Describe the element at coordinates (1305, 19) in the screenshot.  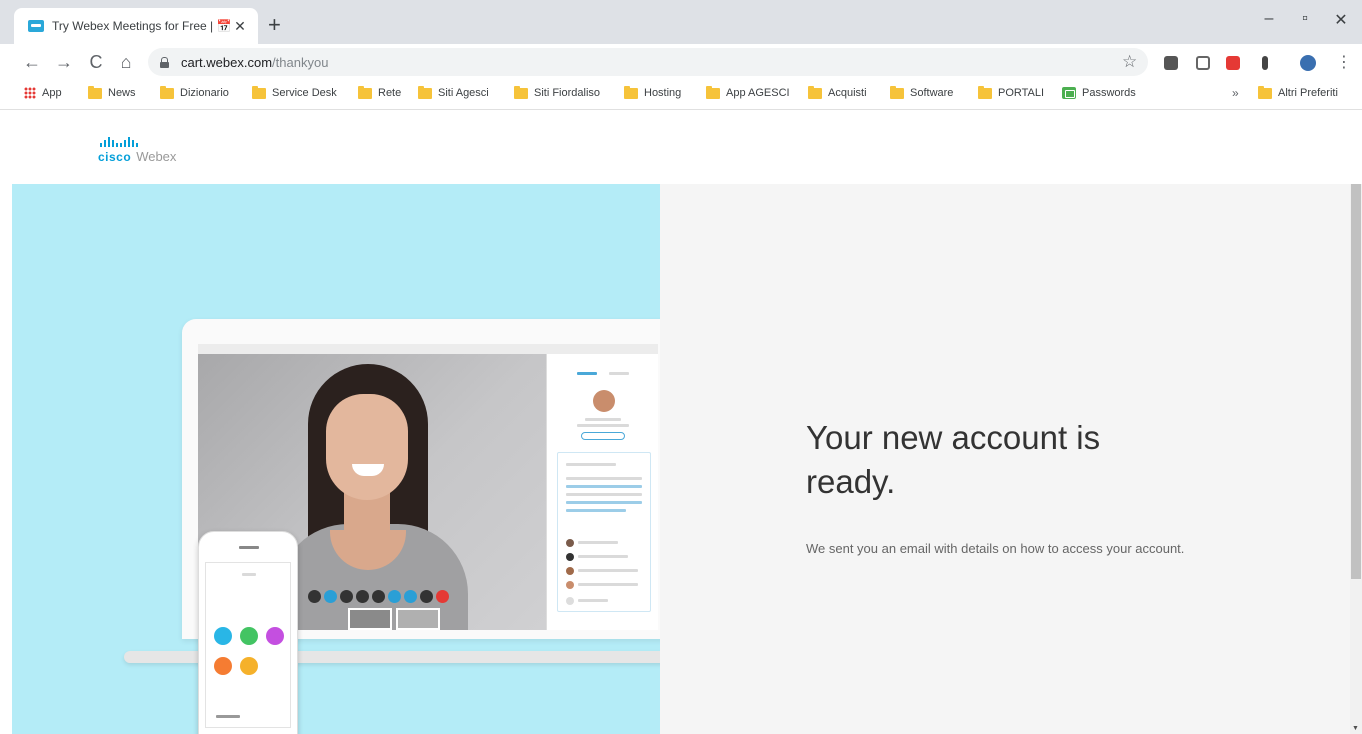
I see `maximize-button: ▫` at that location.